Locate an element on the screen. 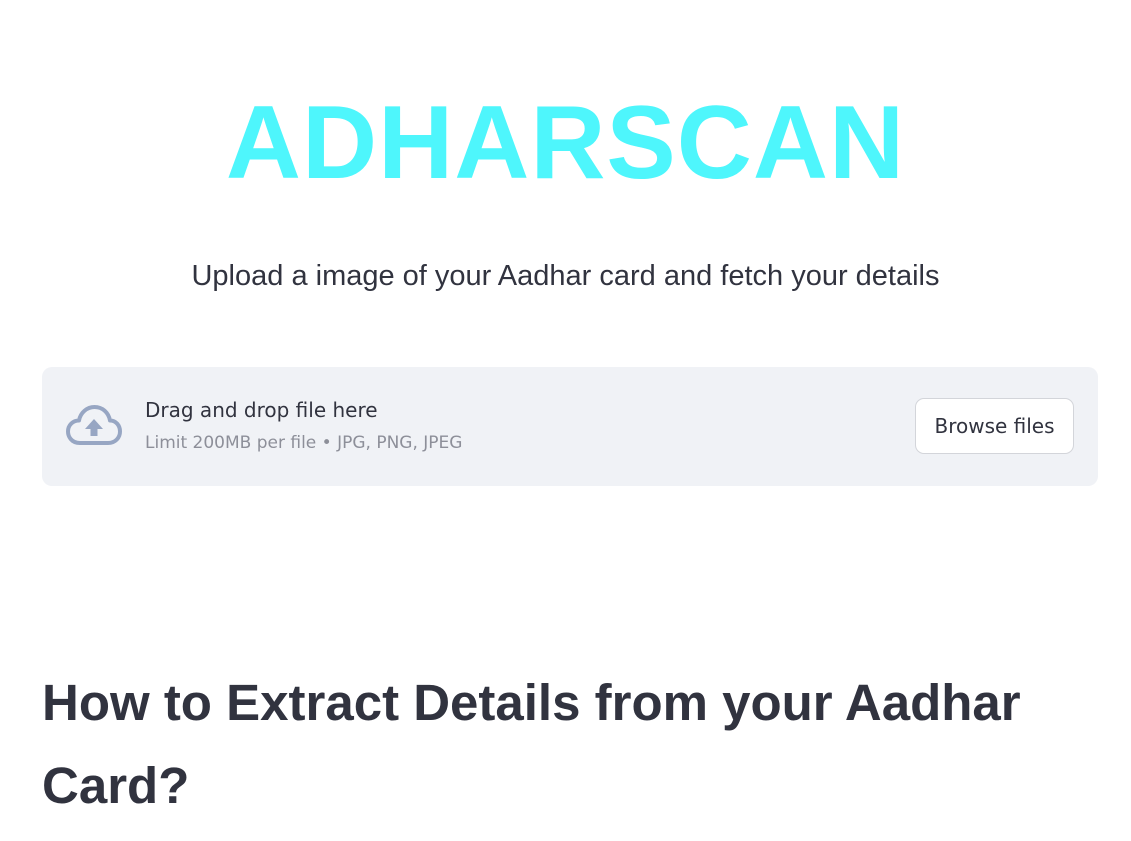 This screenshot has height=841, width=1131. browse-files-button: Browse files is located at coordinates (994, 426).